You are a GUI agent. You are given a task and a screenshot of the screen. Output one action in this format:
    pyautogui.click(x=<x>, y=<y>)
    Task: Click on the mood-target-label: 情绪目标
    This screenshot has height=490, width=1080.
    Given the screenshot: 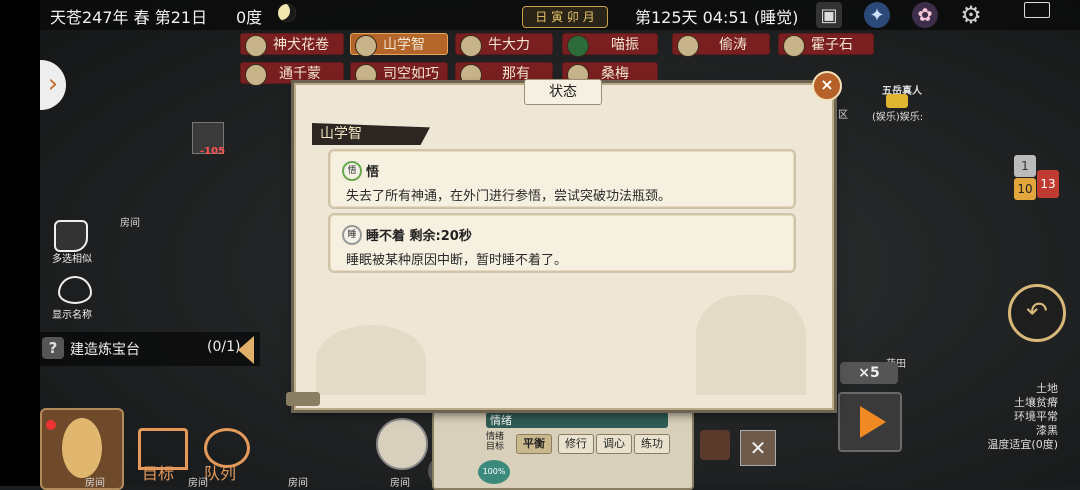 What is the action you would take?
    pyautogui.click(x=495, y=442)
    